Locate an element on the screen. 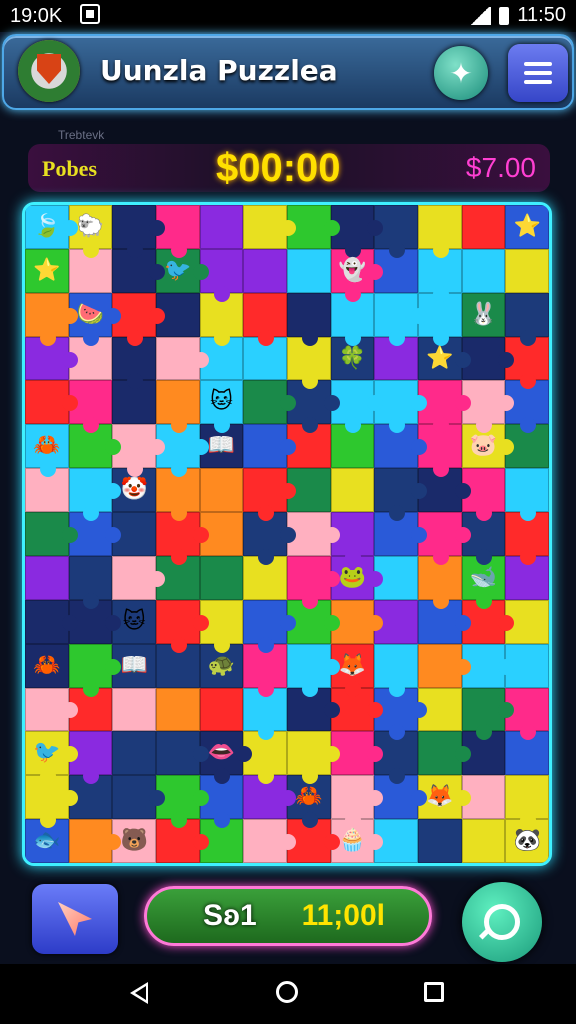 Image resolution: width=576 pixels, height=1024 pixels. back-icon is located at coordinates (139, 993).